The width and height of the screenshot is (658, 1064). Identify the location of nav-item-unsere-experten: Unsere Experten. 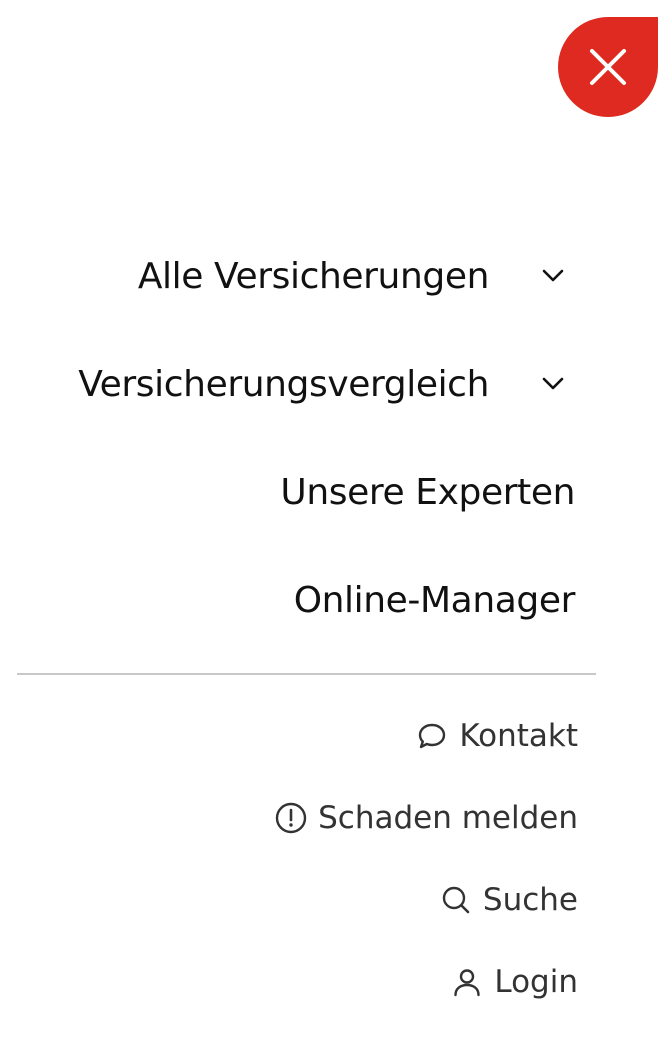
(287, 492).